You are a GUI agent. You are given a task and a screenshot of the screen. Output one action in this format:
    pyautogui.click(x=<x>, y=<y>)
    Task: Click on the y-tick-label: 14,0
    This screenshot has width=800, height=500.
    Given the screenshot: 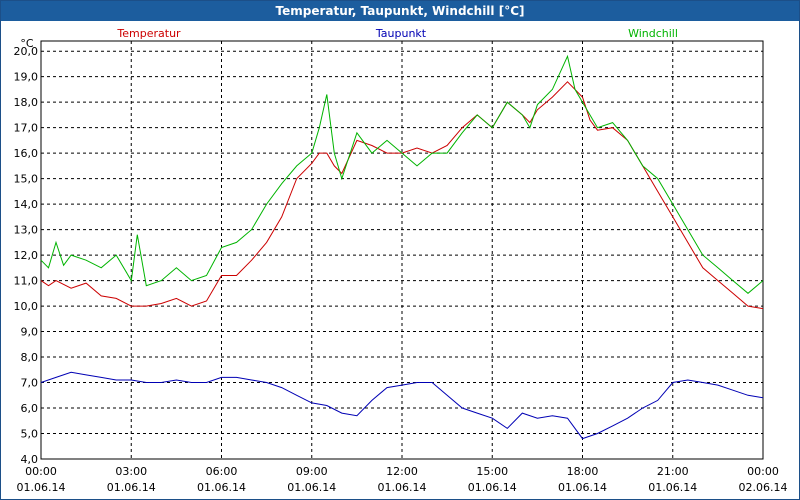 What is the action you would take?
    pyautogui.click(x=26, y=204)
    